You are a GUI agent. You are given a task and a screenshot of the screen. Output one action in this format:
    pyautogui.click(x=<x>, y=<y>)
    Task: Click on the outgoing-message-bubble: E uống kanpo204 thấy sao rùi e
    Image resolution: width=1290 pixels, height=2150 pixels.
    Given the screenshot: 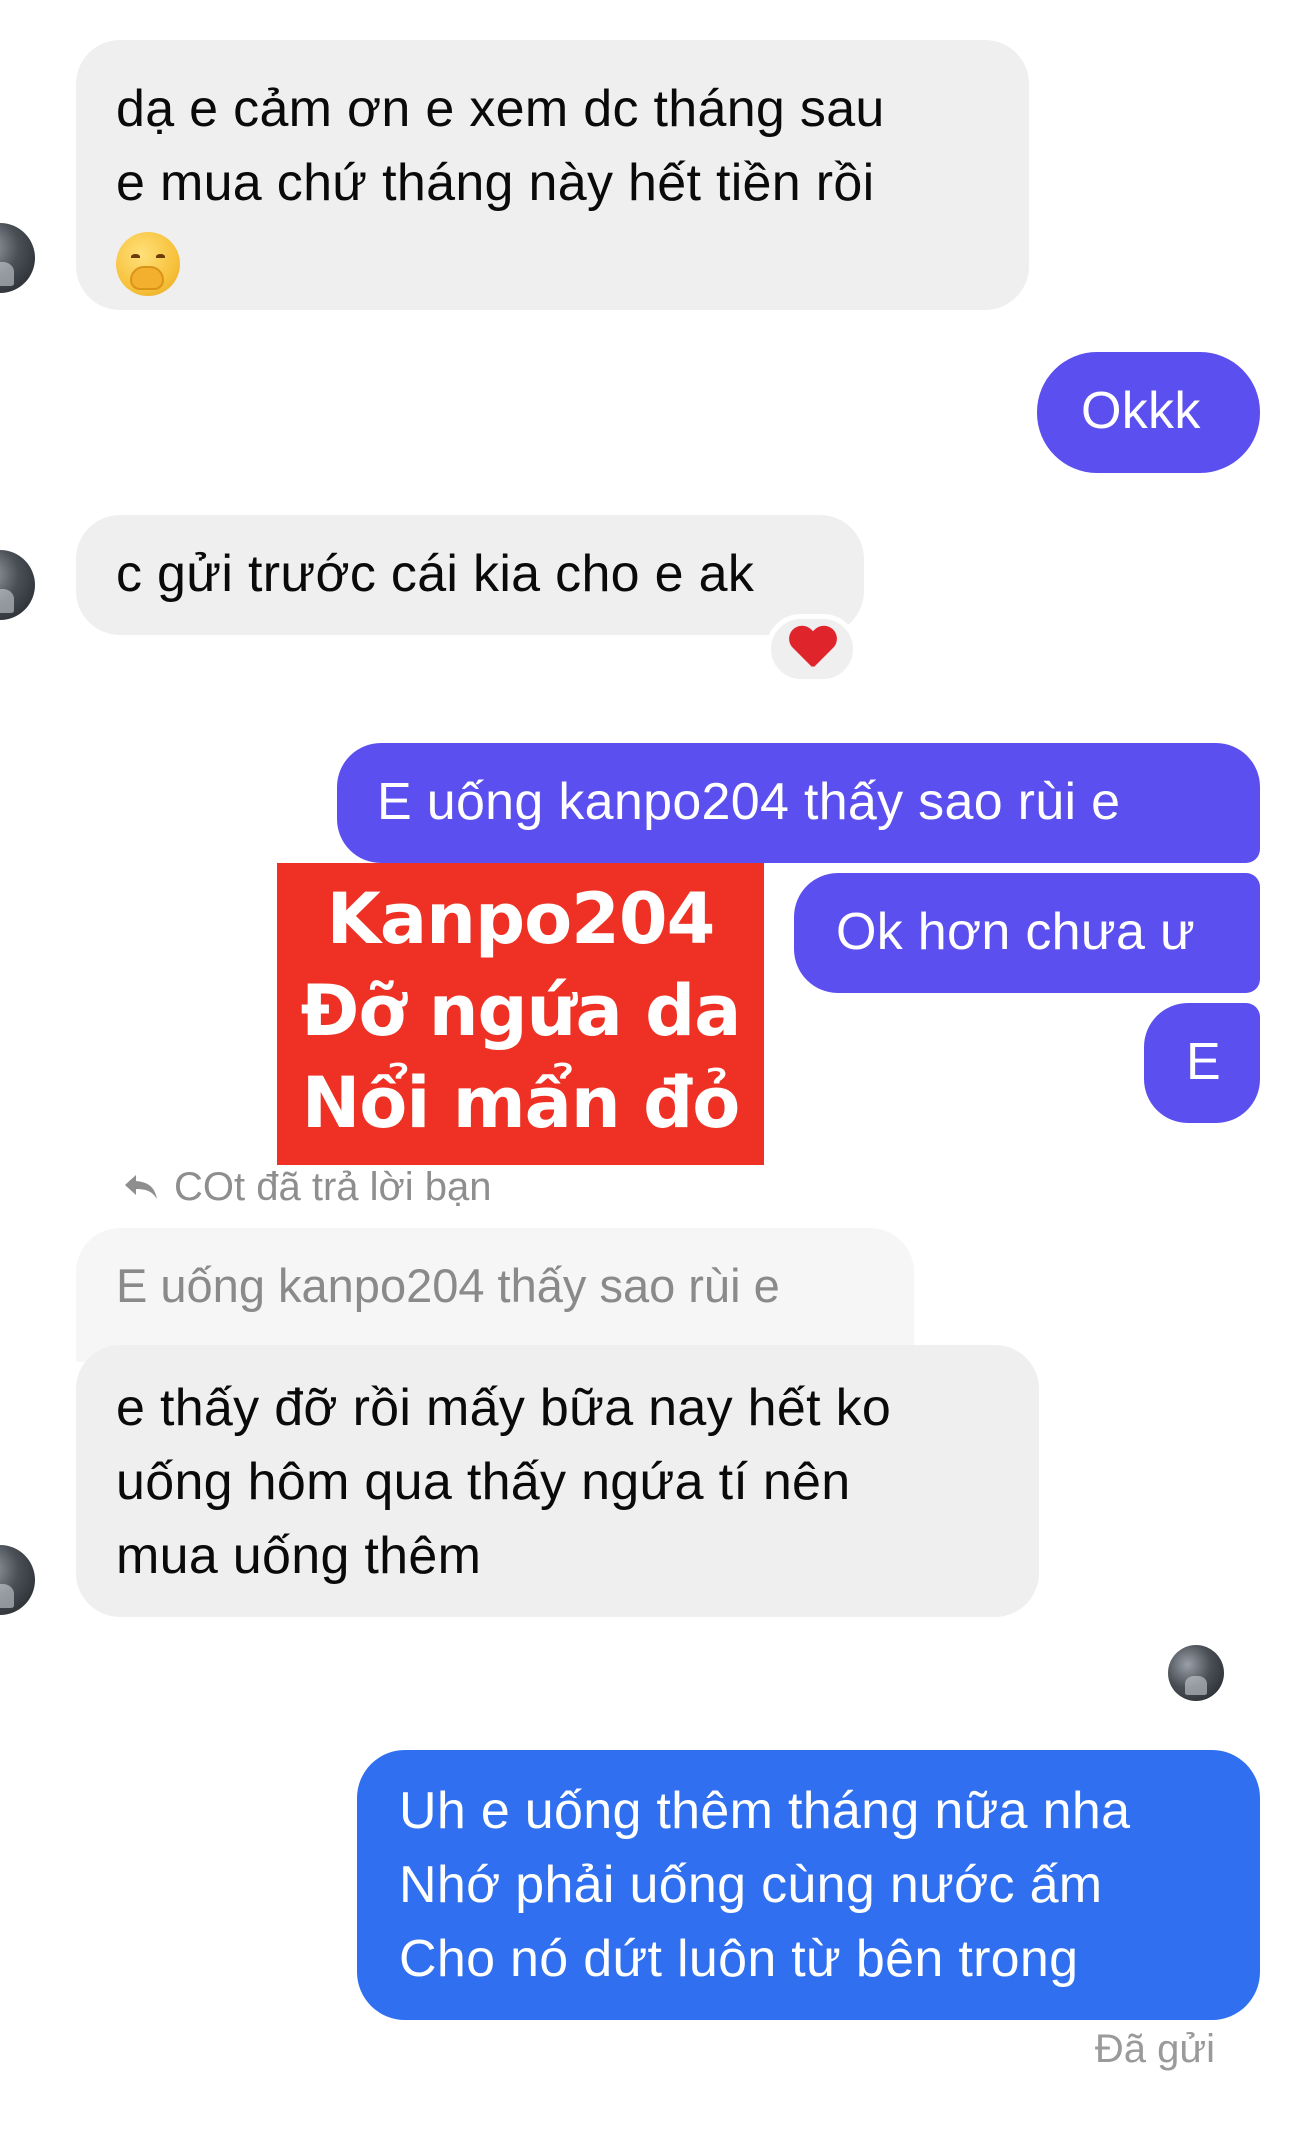 What is the action you would take?
    pyautogui.click(x=798, y=803)
    